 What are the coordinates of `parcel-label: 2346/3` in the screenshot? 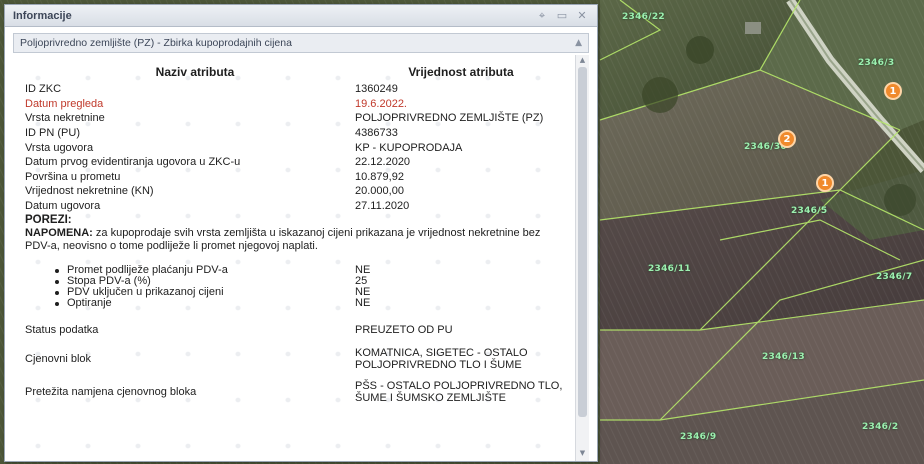 It's located at (876, 63).